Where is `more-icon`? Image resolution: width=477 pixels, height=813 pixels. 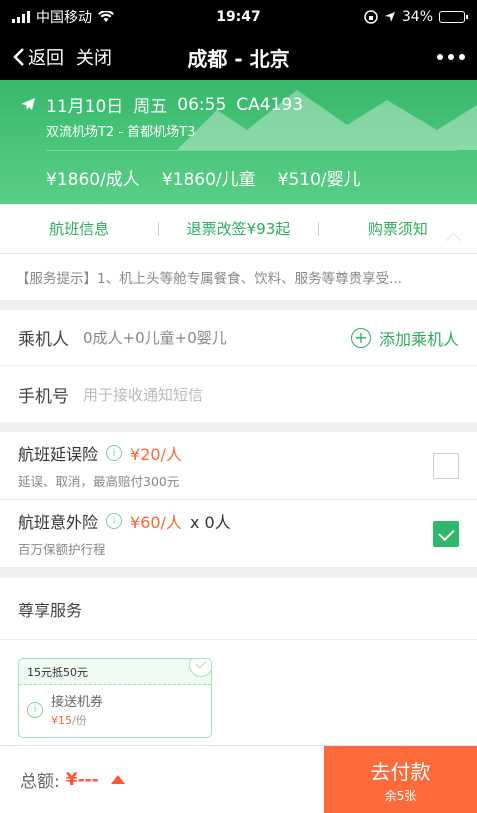 more-icon is located at coordinates (451, 57).